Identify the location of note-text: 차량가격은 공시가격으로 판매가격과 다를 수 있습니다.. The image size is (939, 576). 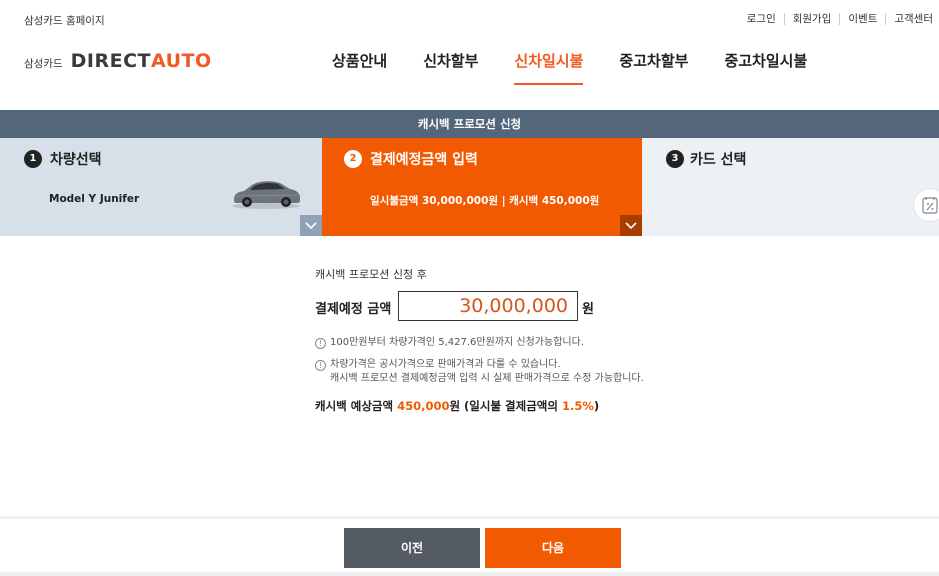
(445, 364).